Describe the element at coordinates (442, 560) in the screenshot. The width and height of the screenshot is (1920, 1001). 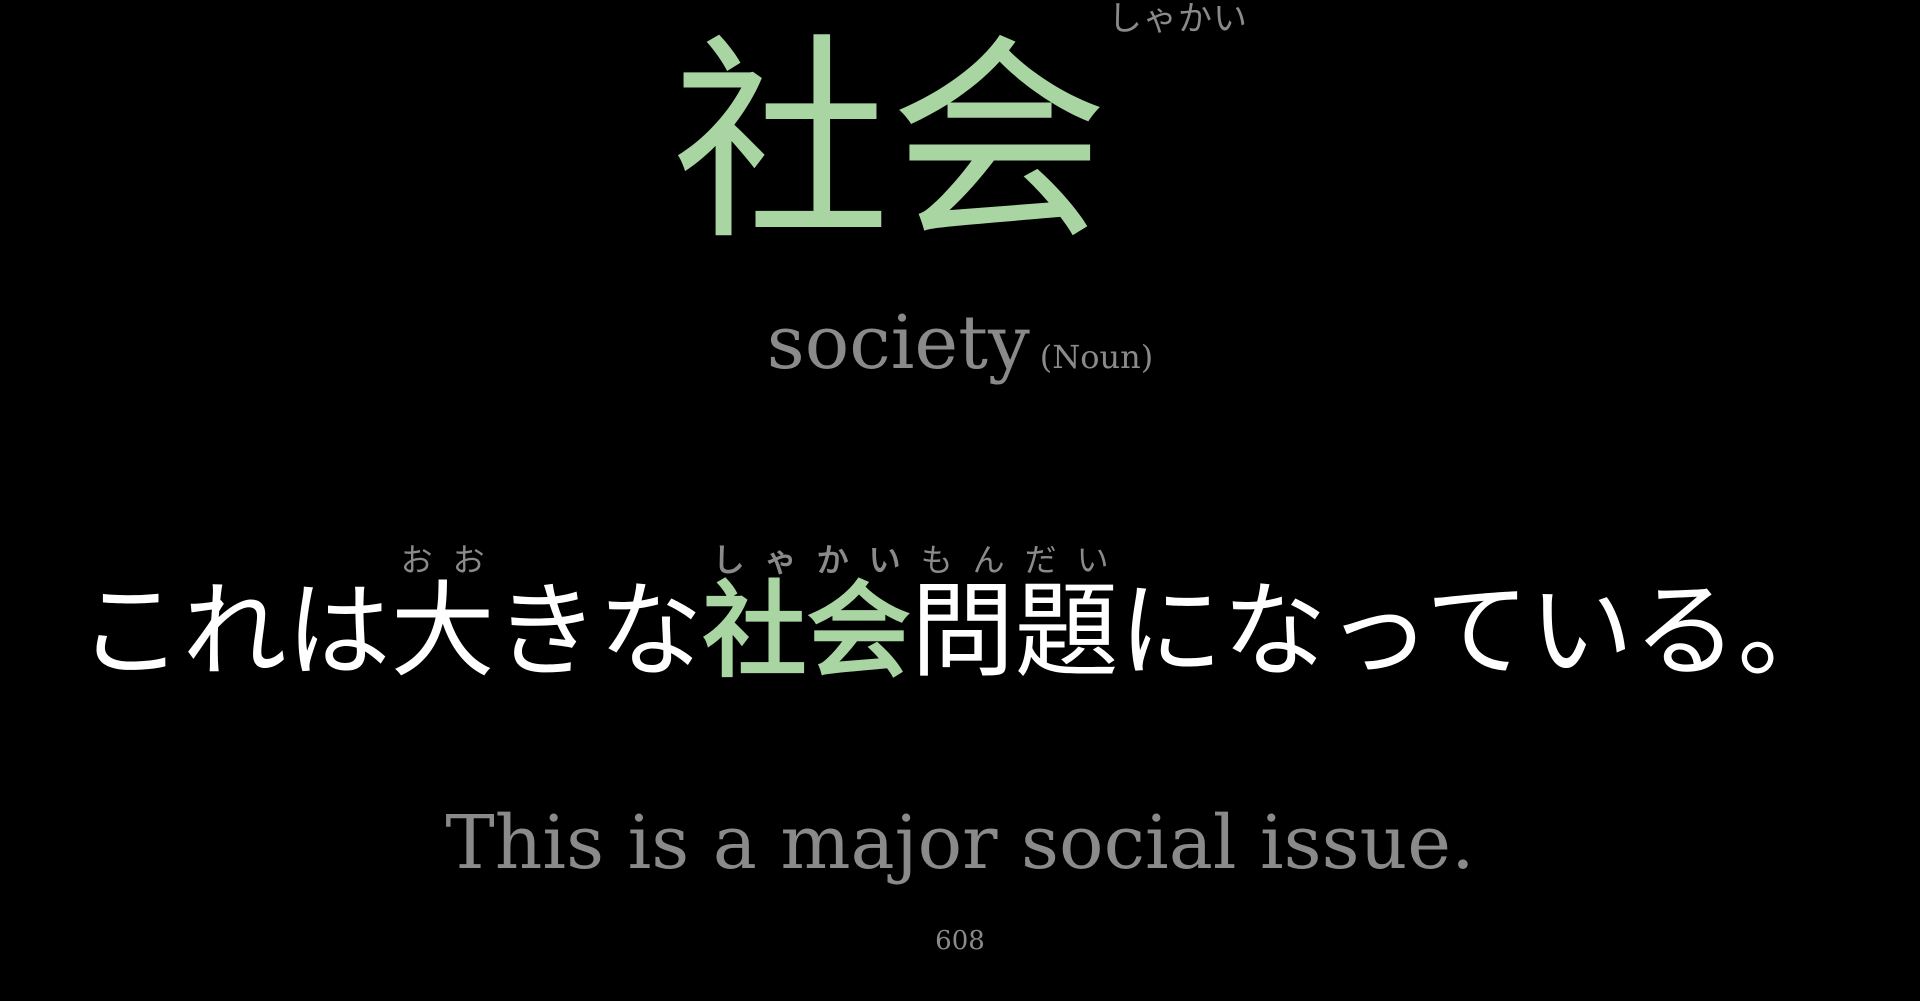
I see `sentence-furigana: おお` at that location.